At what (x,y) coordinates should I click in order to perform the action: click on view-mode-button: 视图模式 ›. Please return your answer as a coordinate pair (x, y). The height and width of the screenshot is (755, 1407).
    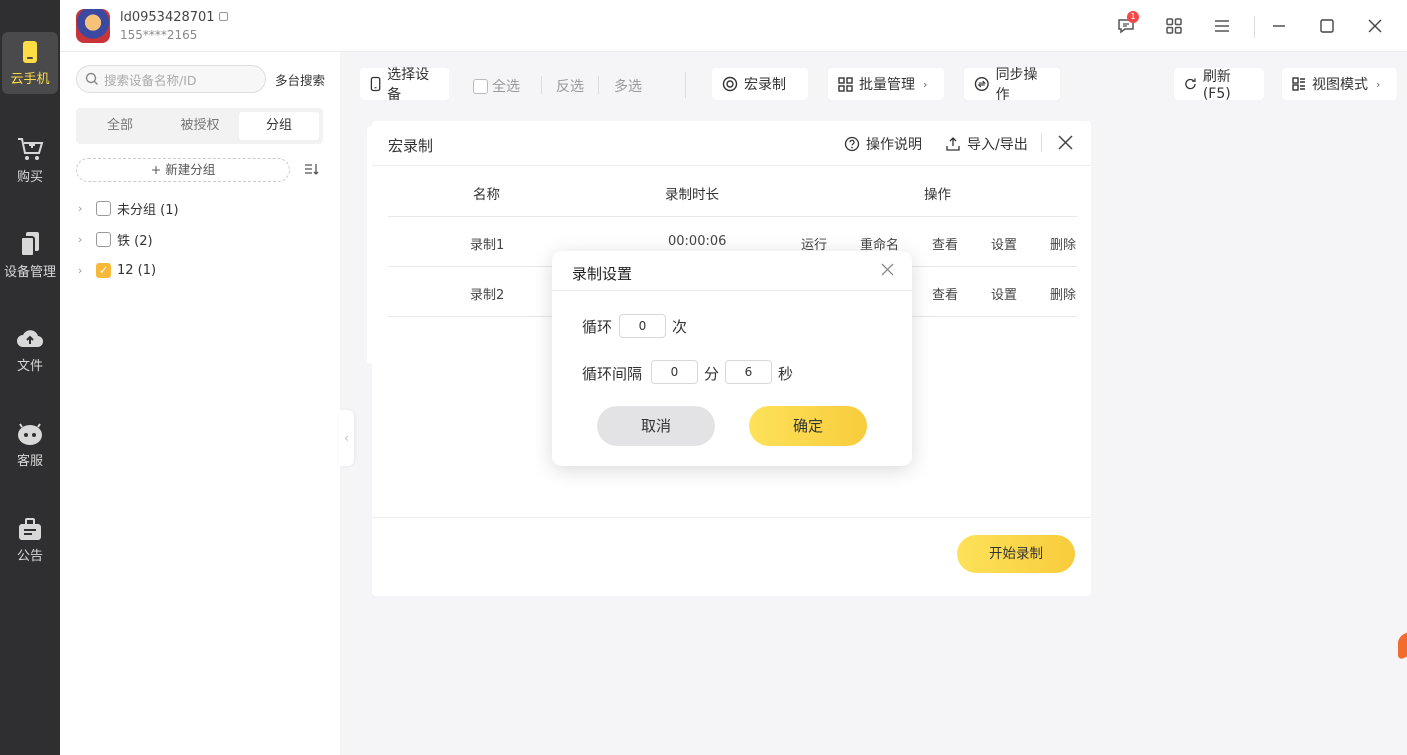
    Looking at the image, I should click on (1339, 84).